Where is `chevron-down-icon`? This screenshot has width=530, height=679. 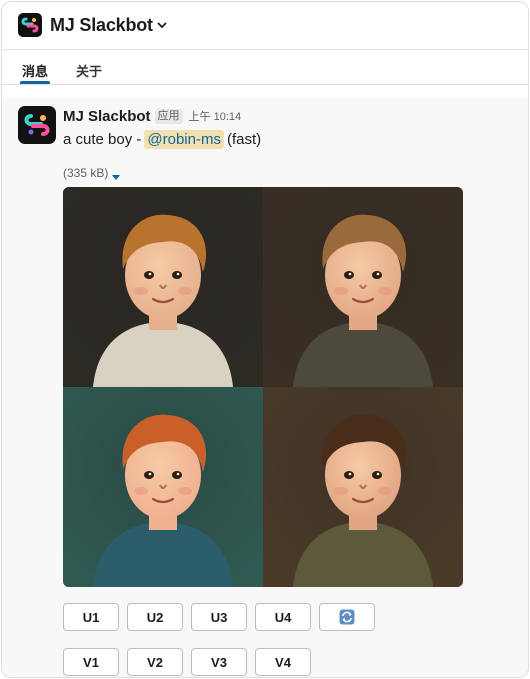 chevron-down-icon is located at coordinates (162, 26).